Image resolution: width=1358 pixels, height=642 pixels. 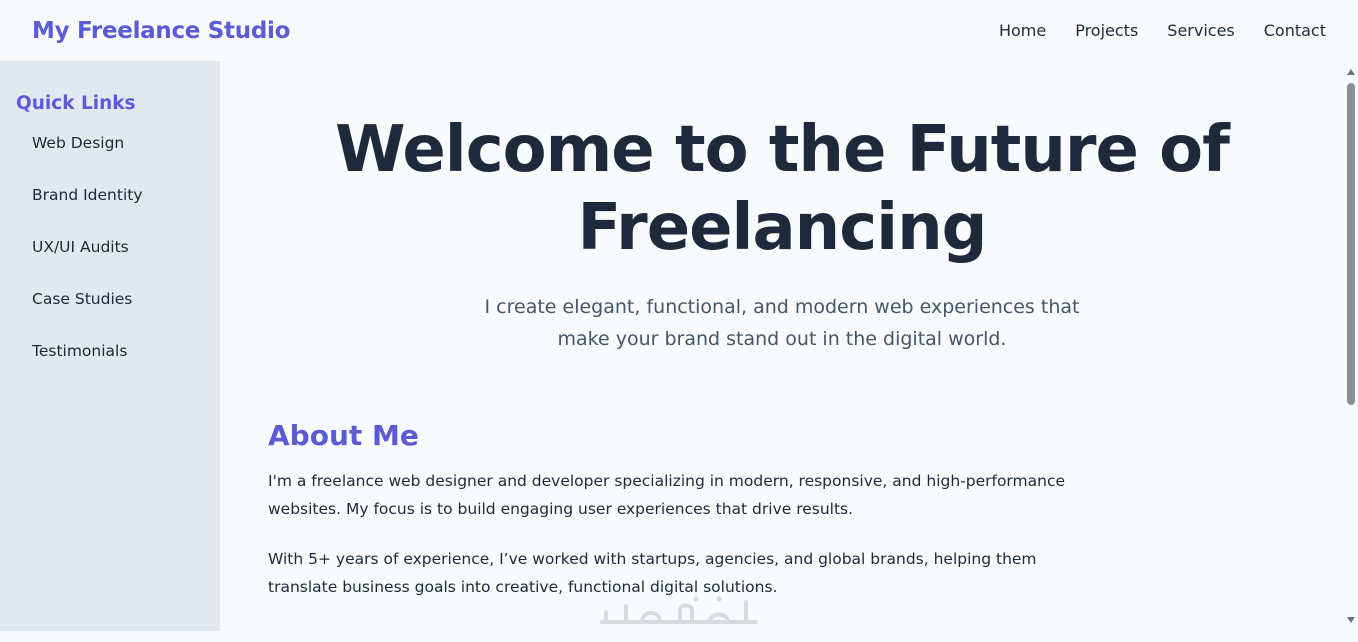 I want to click on nav-link-contact: Contact, so click(x=1295, y=30).